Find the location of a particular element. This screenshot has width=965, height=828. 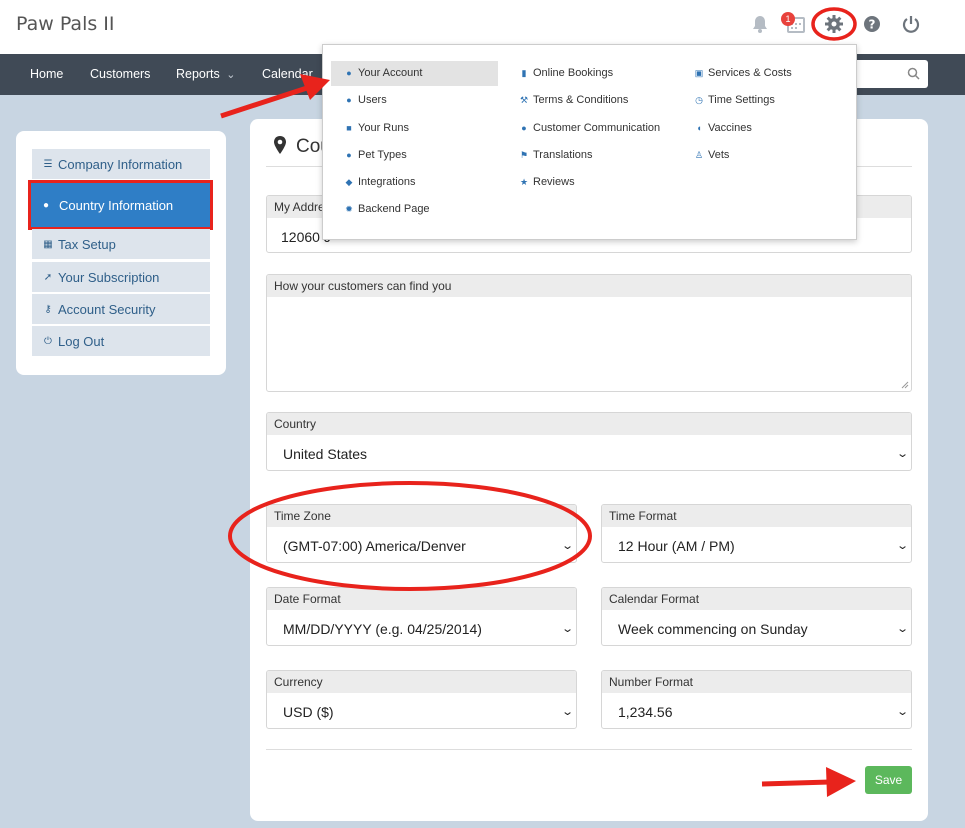

field-label: Calendar Format is located at coordinates (756, 599).